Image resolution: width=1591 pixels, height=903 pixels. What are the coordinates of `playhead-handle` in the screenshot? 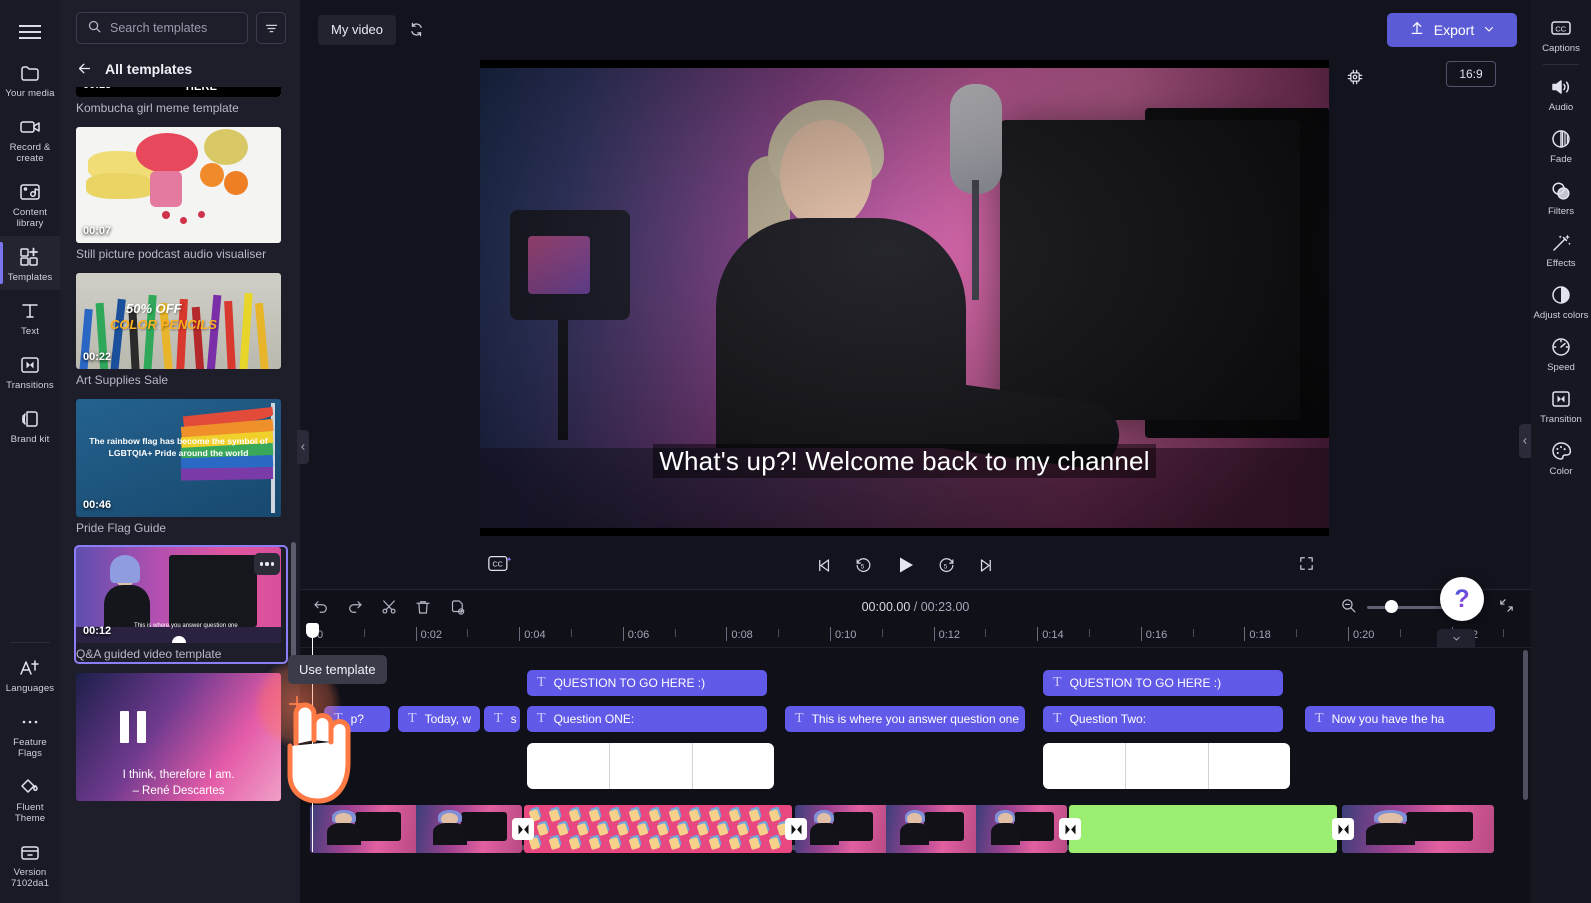 It's located at (312, 630).